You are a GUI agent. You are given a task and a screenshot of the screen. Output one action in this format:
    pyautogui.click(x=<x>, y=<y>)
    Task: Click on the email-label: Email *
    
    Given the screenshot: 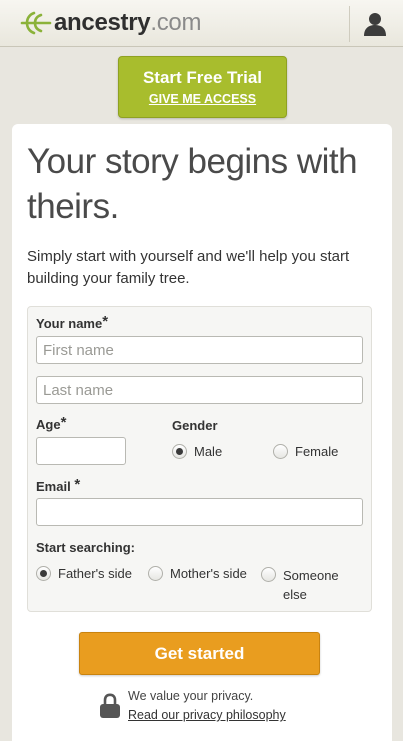 What is the action you would take?
    pyautogui.click(x=58, y=485)
    